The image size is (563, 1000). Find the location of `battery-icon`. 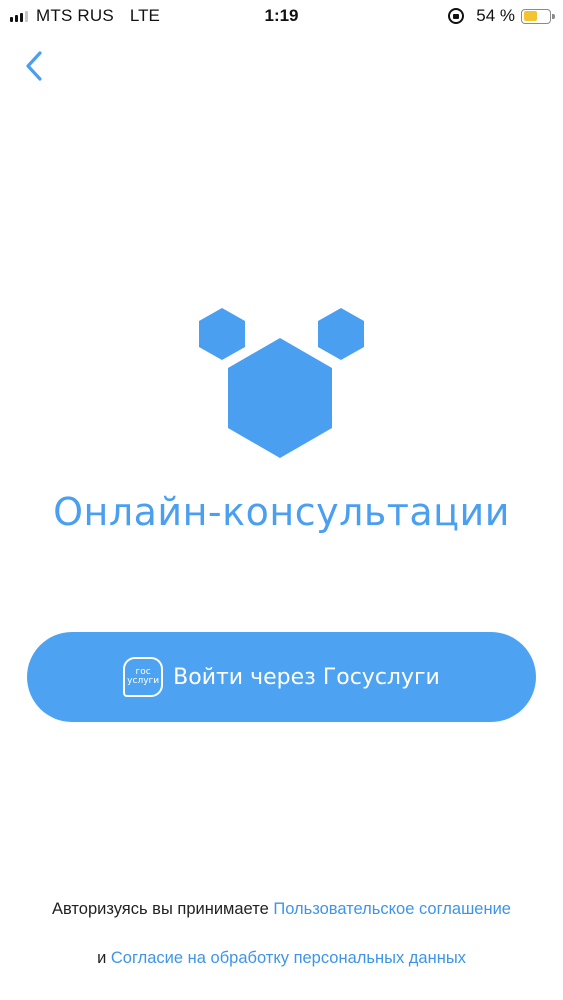

battery-icon is located at coordinates (538, 16).